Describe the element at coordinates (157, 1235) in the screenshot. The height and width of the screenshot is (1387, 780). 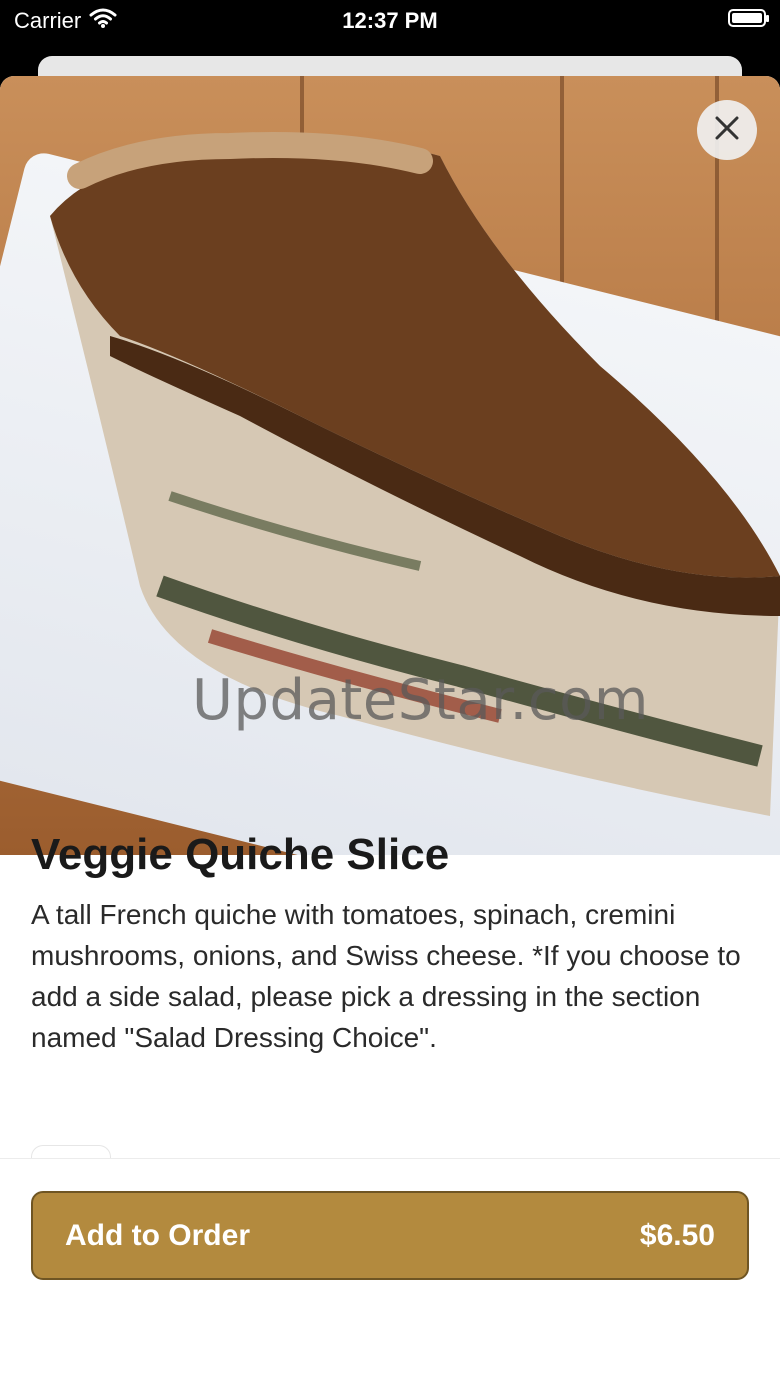
I see `add-to-order-label: Add to Order` at that location.